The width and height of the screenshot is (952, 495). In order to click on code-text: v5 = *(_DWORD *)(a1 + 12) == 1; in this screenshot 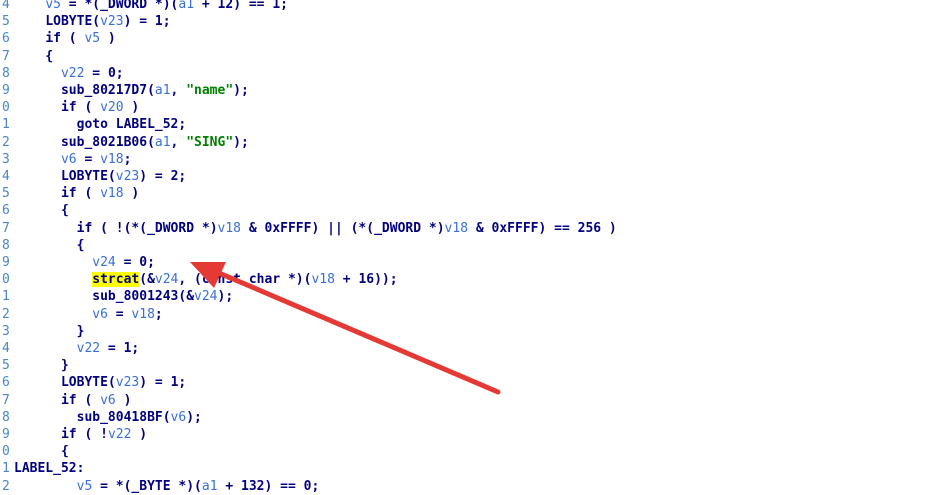, I will do `click(166, 6)`.